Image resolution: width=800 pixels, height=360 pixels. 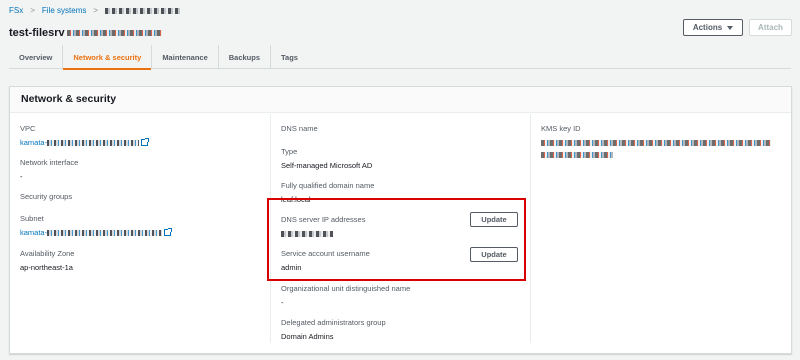 What do you see at coordinates (140, 260) in the screenshot?
I see `availability-zone-field: Availability Zone ap-northeast-1a` at bounding box center [140, 260].